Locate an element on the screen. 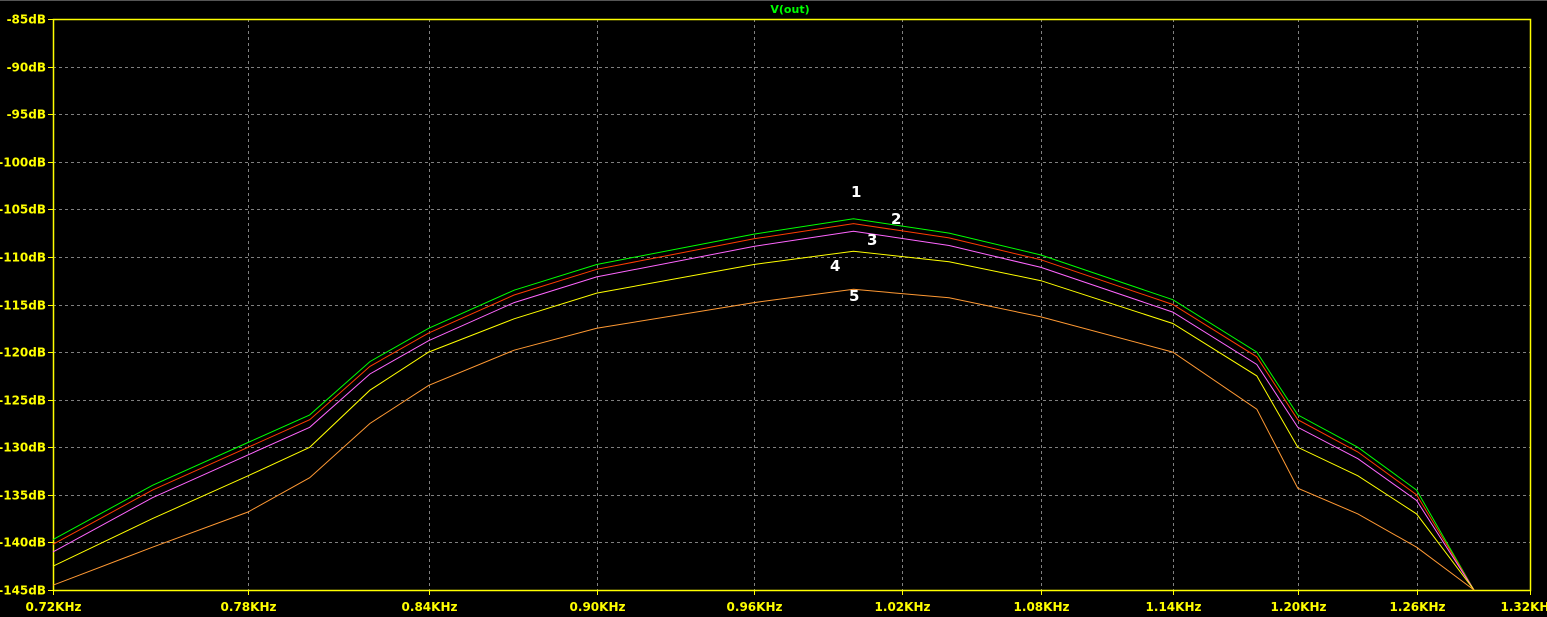 The height and width of the screenshot is (617, 1547). y-tick-label: -125dB is located at coordinates (23, 401).